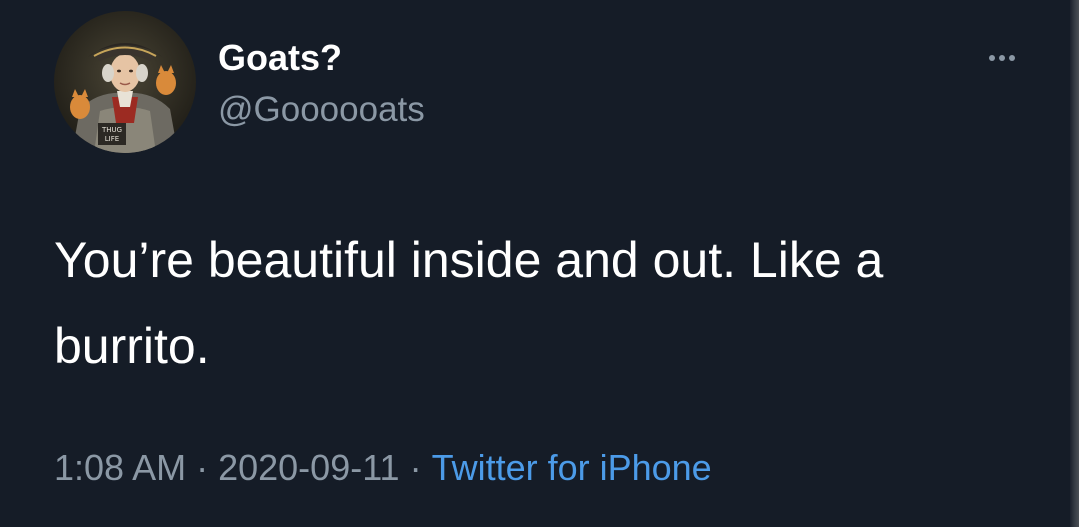  I want to click on avatar-image: THUG LIFE, so click(125, 82).